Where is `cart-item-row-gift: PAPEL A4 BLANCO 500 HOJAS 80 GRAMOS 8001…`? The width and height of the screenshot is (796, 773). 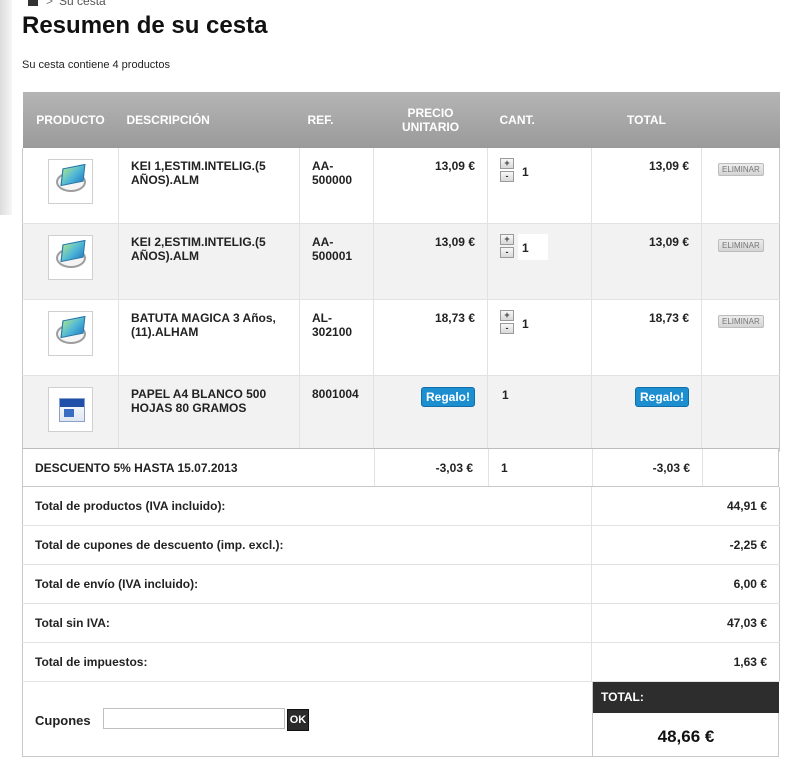 cart-item-row-gift: PAPEL A4 BLANCO 500 HOJAS 80 GRAMOS 8001… is located at coordinates (401, 413).